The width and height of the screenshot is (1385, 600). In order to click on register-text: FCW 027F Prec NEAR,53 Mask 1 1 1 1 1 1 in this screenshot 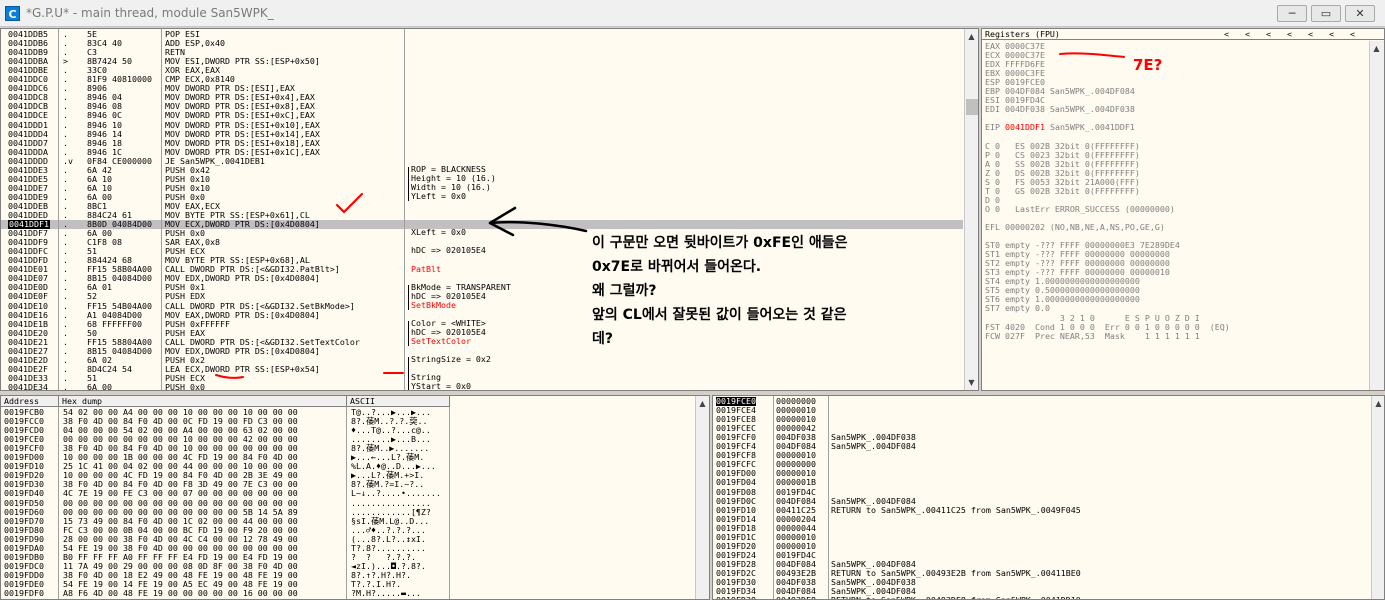, I will do `click(1092, 335)`.